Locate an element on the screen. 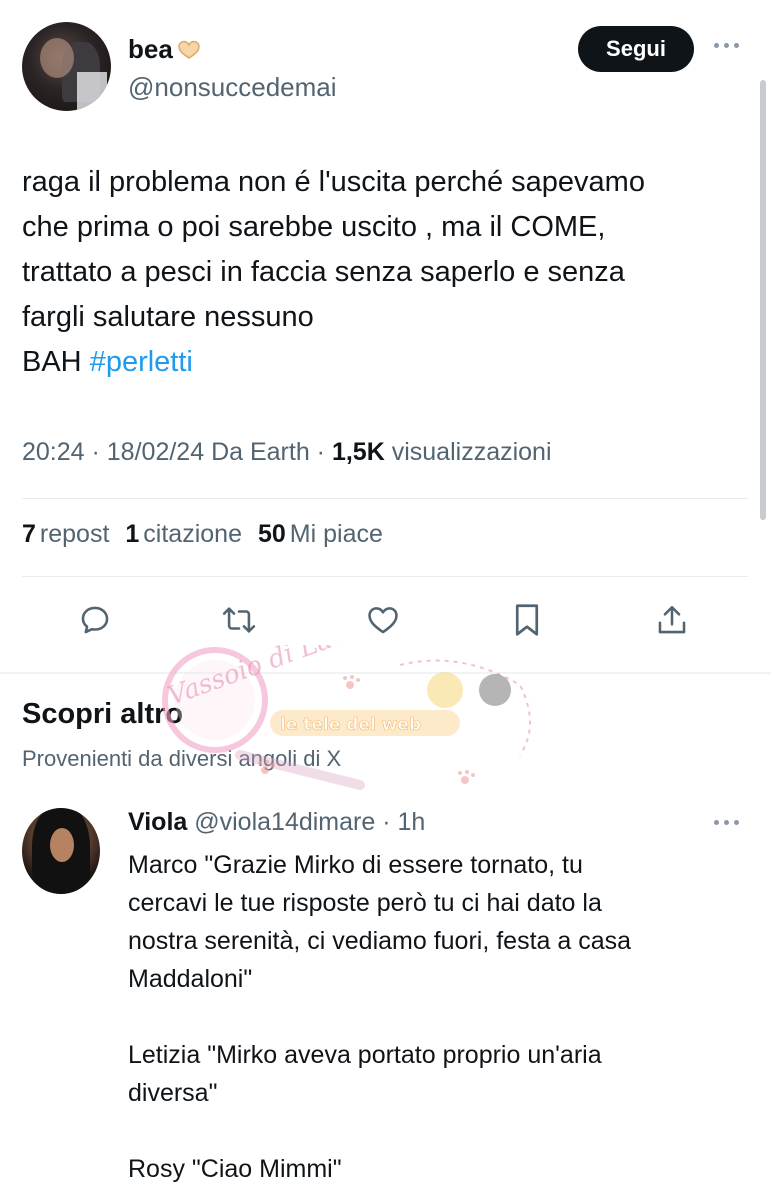  tweet-text-line: fargli salutare nessuno is located at coordinates (168, 317).